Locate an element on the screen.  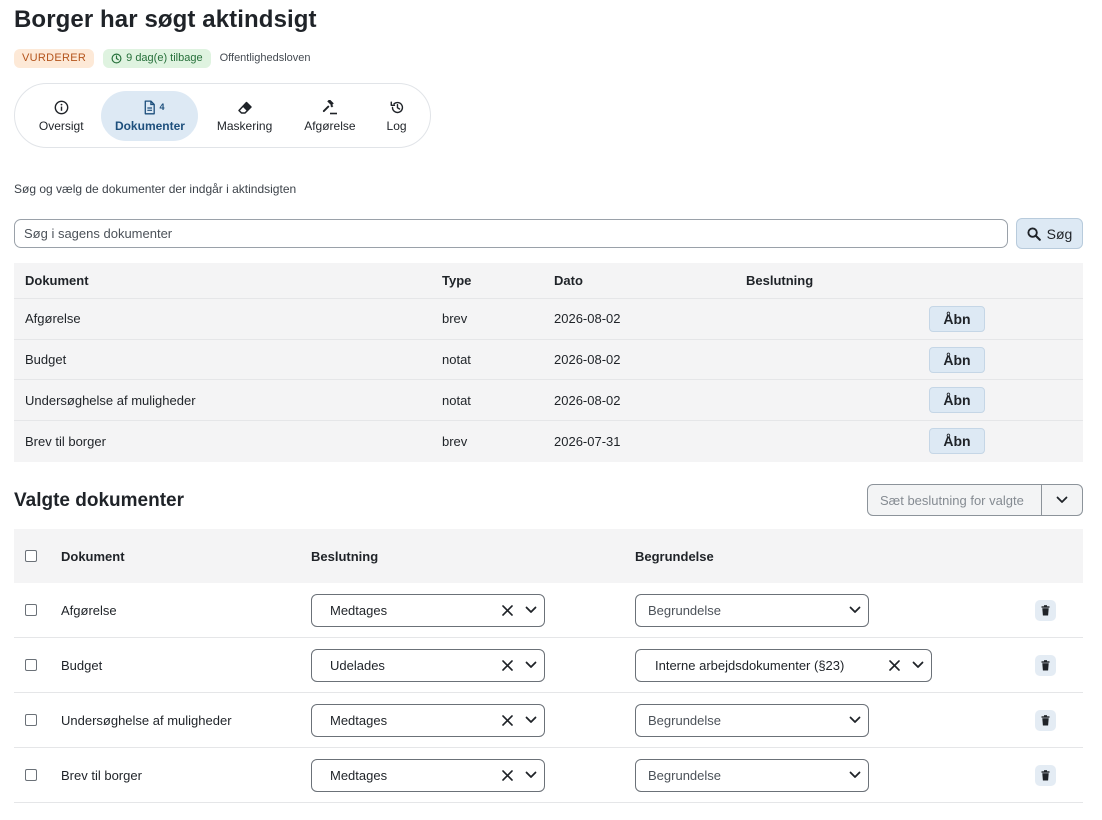
documents-table-header: Dokument Type Dato Beslutning is located at coordinates (548, 281).